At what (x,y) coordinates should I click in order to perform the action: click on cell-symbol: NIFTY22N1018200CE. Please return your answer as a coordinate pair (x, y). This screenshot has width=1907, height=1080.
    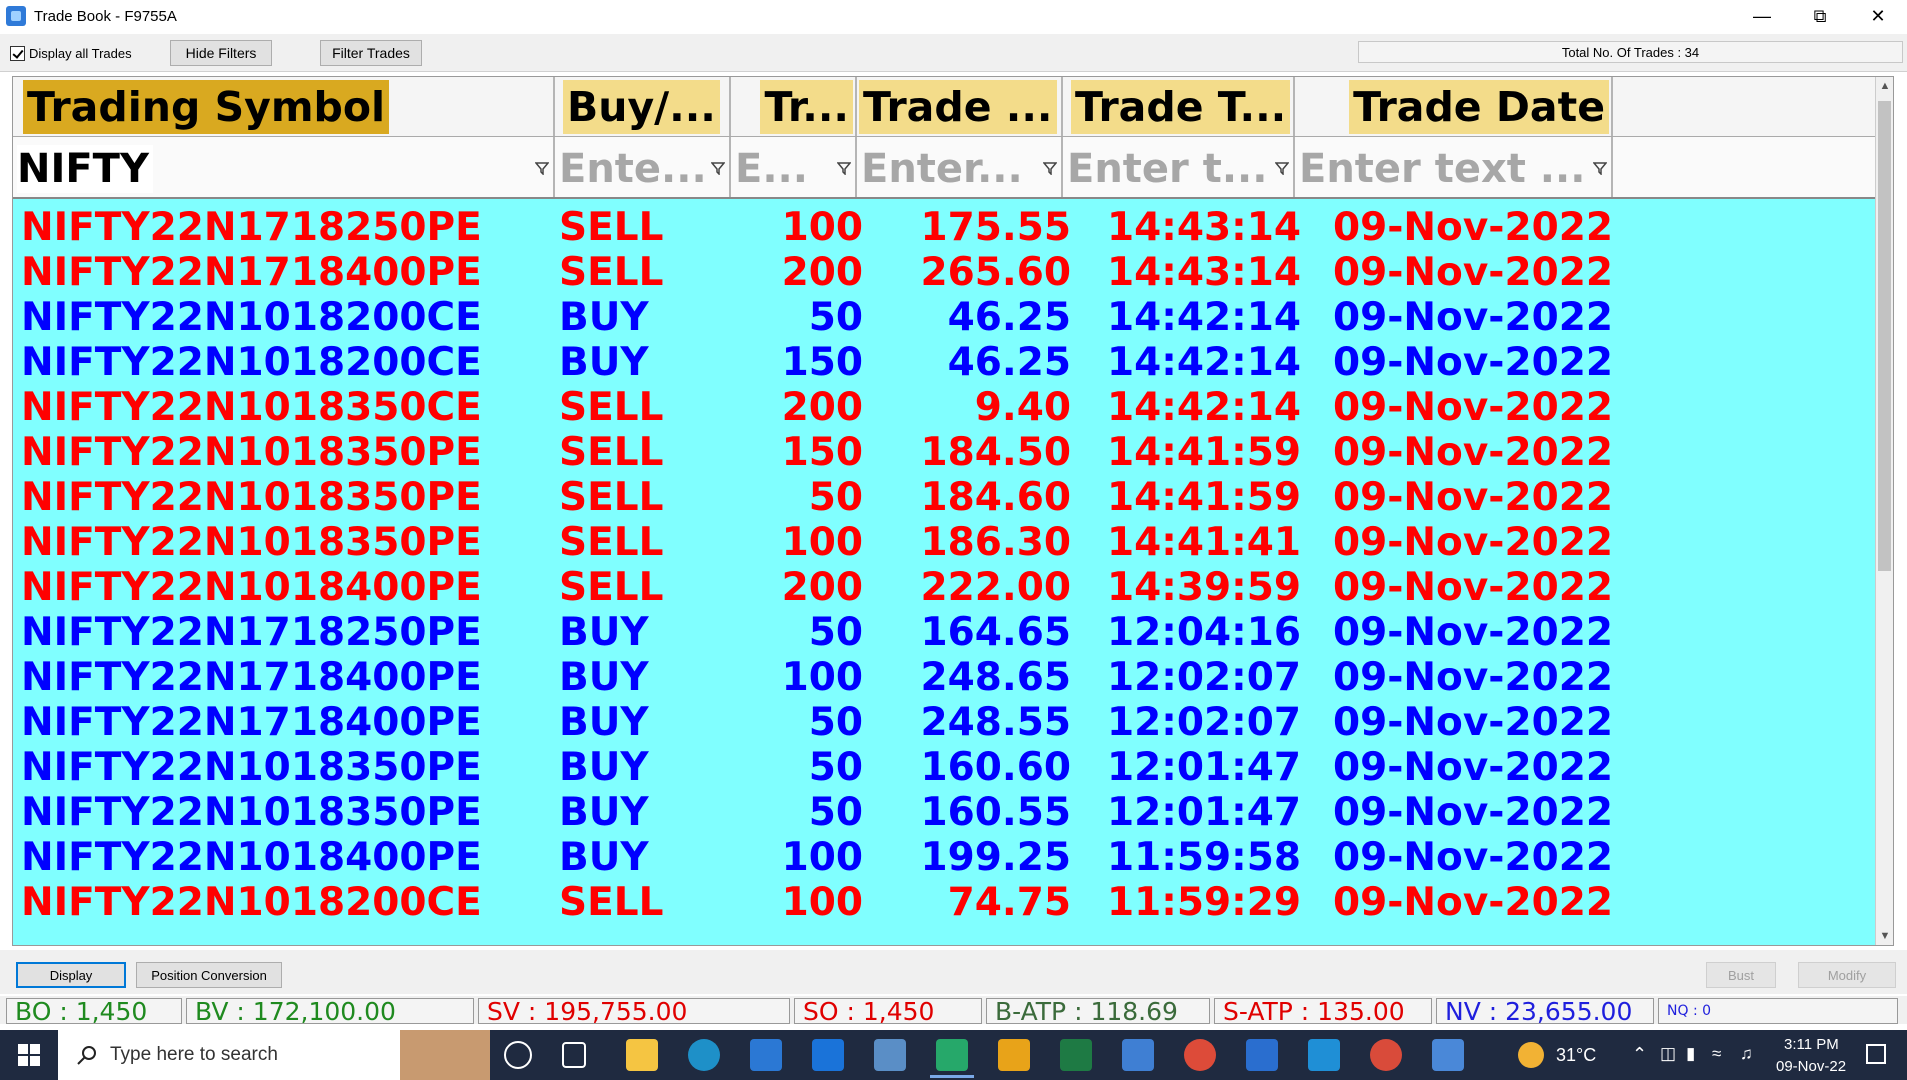
    Looking at the image, I should click on (251, 362).